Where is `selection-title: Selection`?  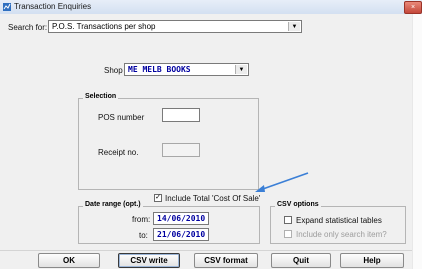
selection-title: Selection is located at coordinates (101, 96).